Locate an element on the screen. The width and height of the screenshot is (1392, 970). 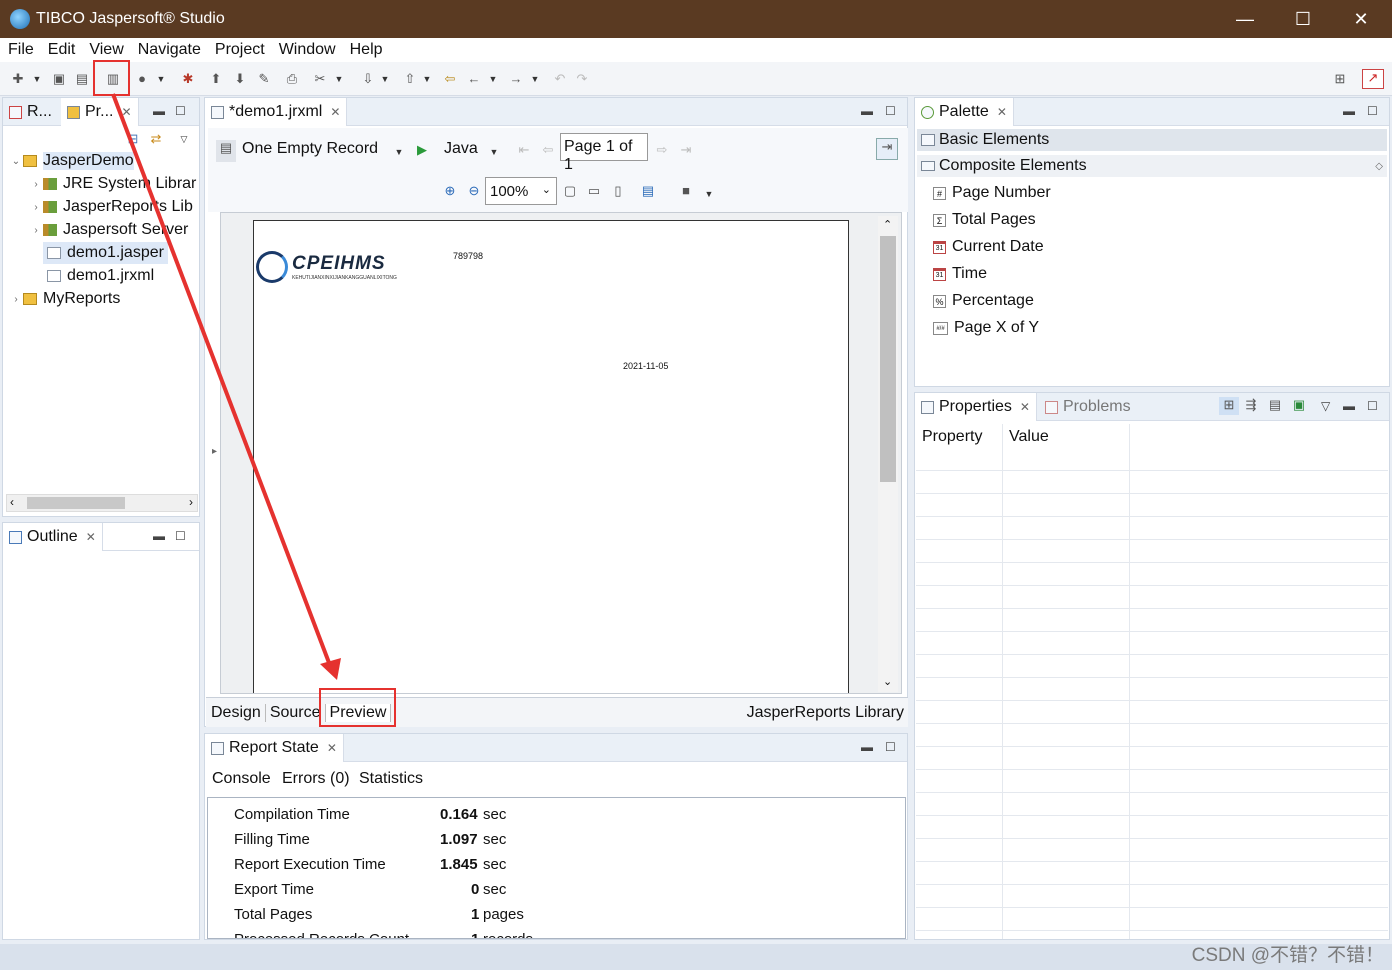
annotation-arrow-head is located at coordinates (330, 669).